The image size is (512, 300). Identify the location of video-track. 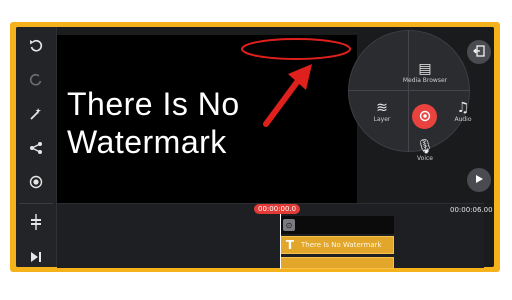
(337, 225).